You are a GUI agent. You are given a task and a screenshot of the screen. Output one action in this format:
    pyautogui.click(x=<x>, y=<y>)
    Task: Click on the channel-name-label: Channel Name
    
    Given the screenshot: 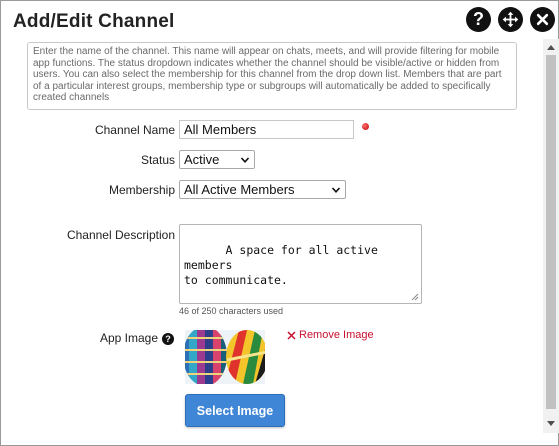 What is the action you would take?
    pyautogui.click(x=134, y=130)
    